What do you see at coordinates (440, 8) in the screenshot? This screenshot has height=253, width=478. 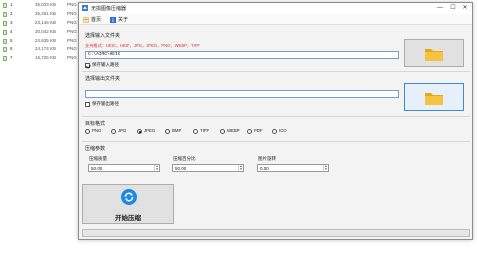 I see `minimize-button: —` at bounding box center [440, 8].